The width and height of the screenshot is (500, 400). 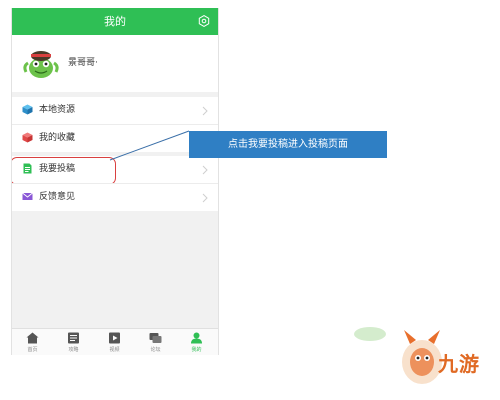 What do you see at coordinates (114, 338) in the screenshot?
I see `video-icon` at bounding box center [114, 338].